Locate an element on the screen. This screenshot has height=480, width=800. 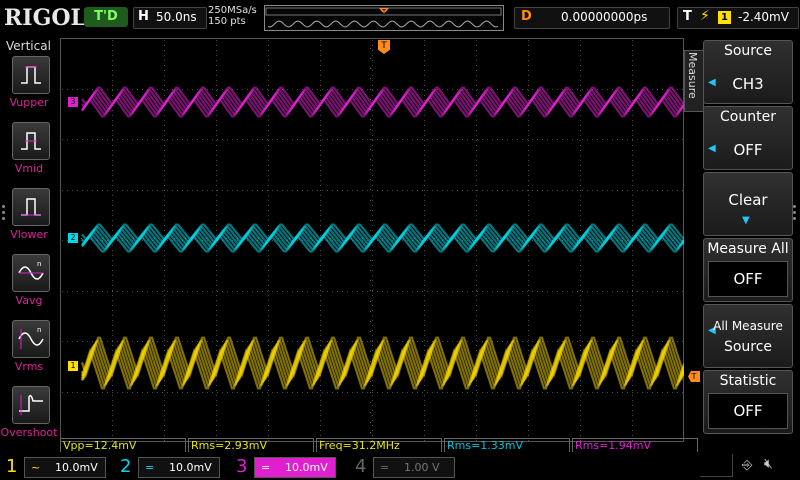
measure-all-menu-item: Measure All OFF is located at coordinates (748, 270).